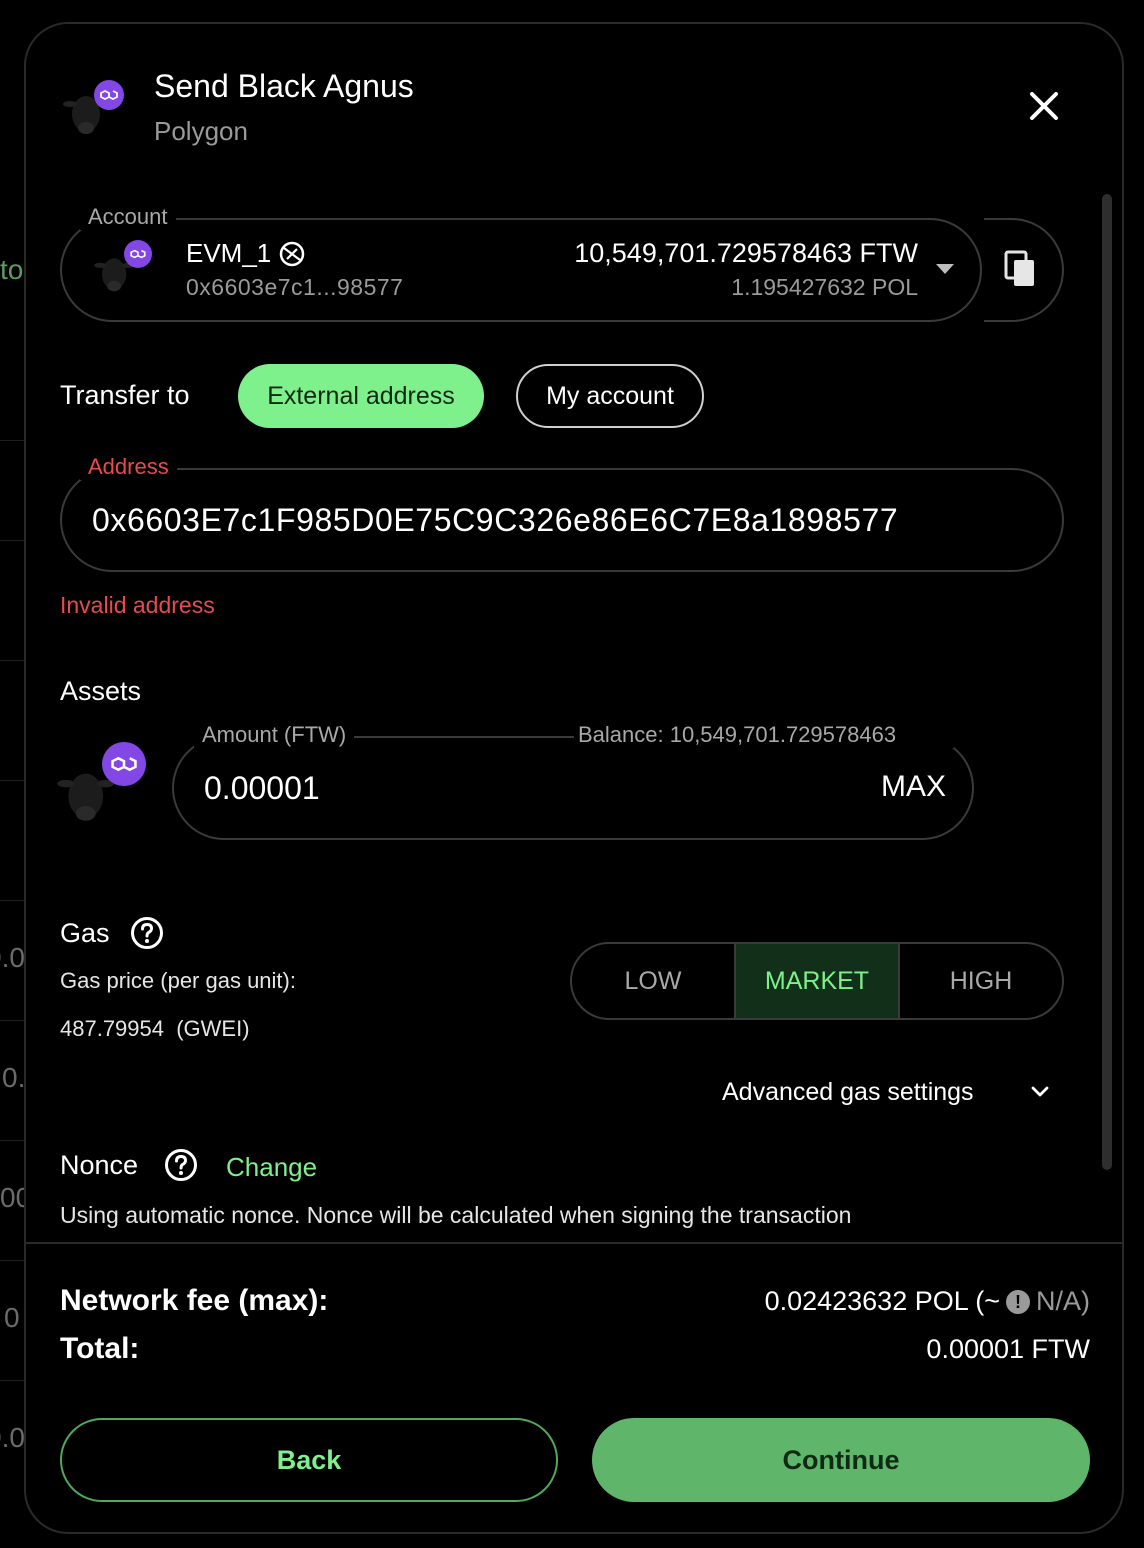 Image resolution: width=1144 pixels, height=1548 pixels. I want to click on network-fee-value: 0.02423632 POL (~! N/A), so click(927, 1301).